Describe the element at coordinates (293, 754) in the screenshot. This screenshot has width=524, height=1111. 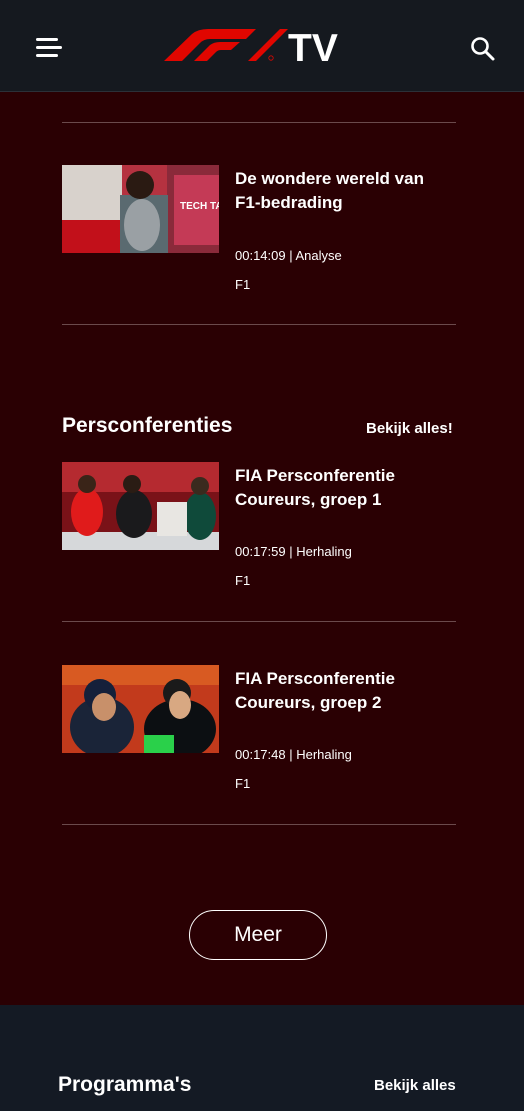
I see `video-meta: 00:17:48 | Herhaling` at that location.